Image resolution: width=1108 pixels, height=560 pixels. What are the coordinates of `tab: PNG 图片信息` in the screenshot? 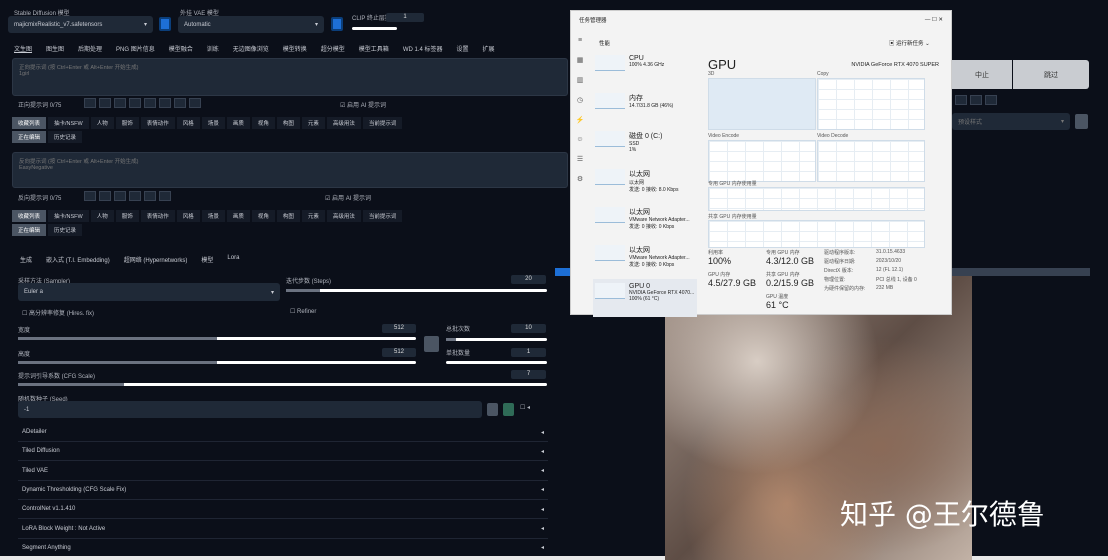 It's located at (135, 48).